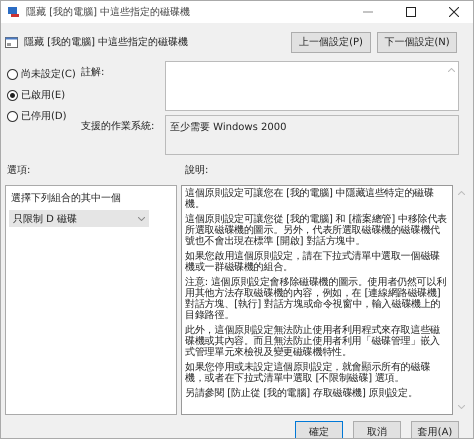  Describe the element at coordinates (14, 12) in the screenshot. I see `app-icon` at that location.